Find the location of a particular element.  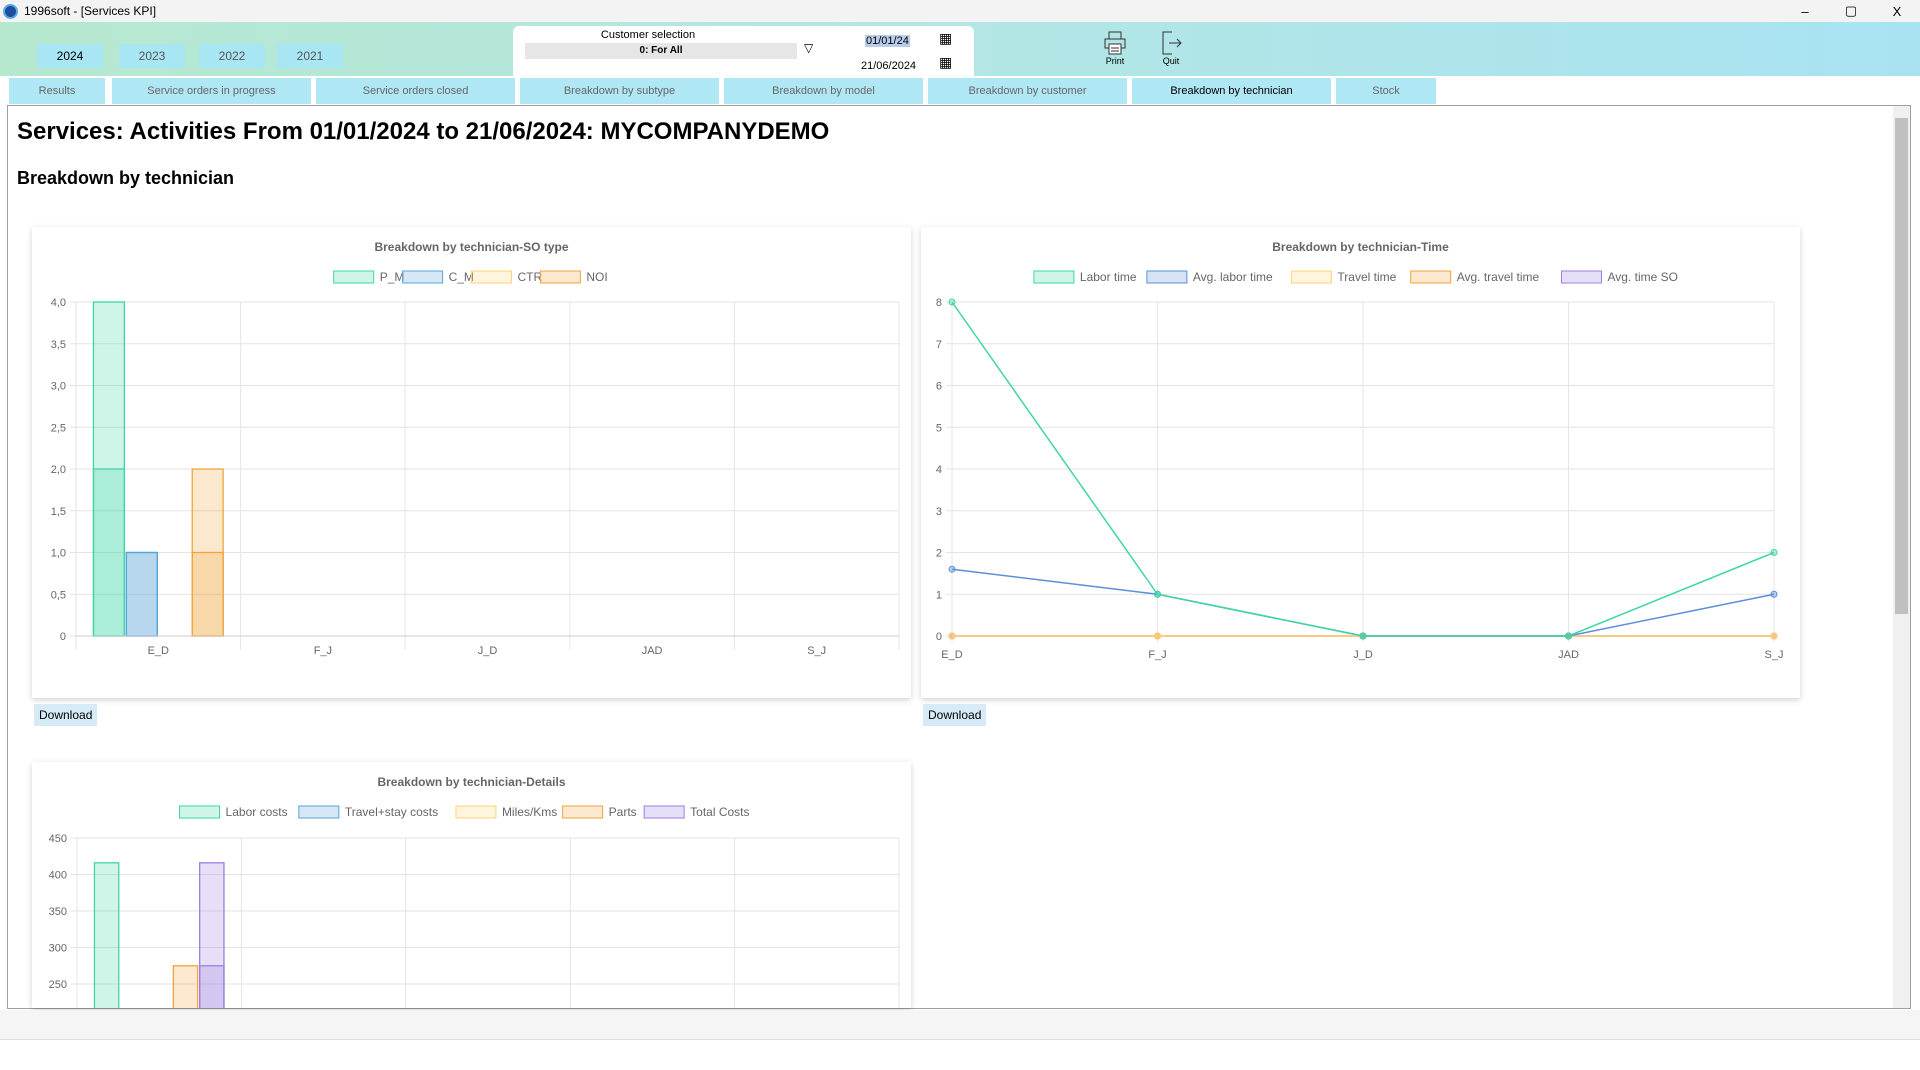

app-logo-icon is located at coordinates (10, 11).